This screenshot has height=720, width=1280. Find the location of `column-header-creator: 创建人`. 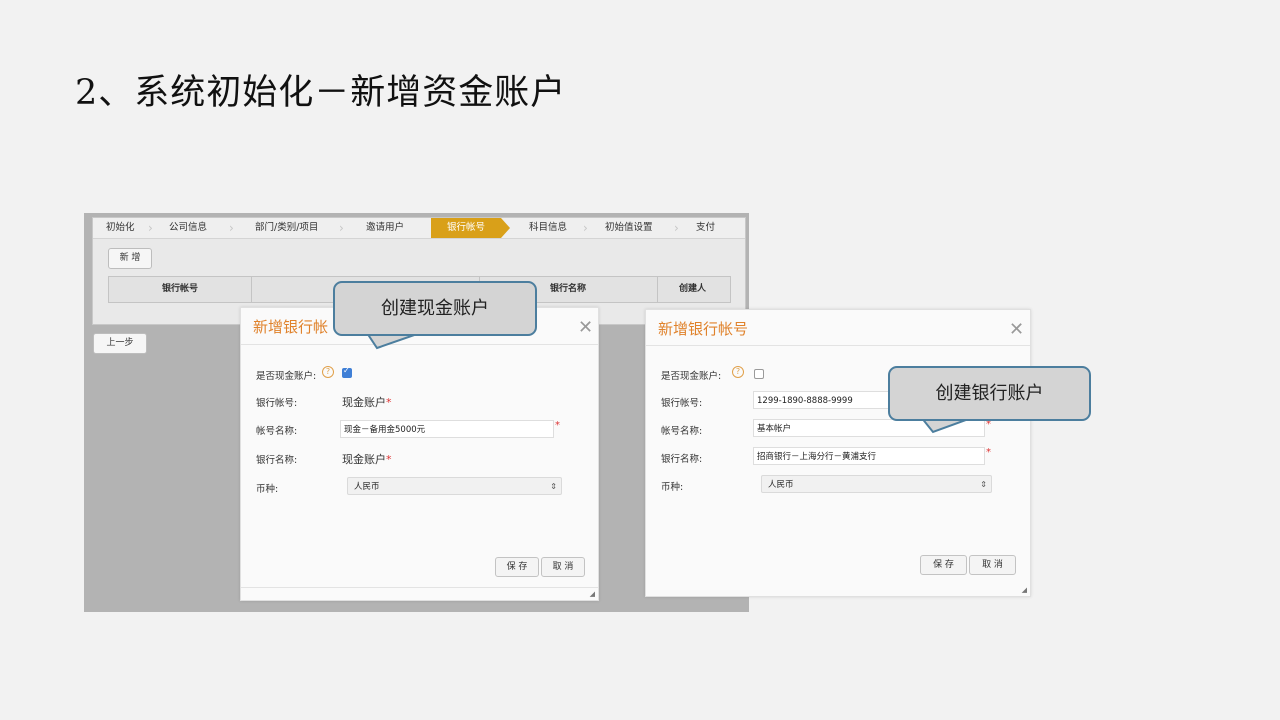

column-header-creator: 创建人 is located at coordinates (692, 289).